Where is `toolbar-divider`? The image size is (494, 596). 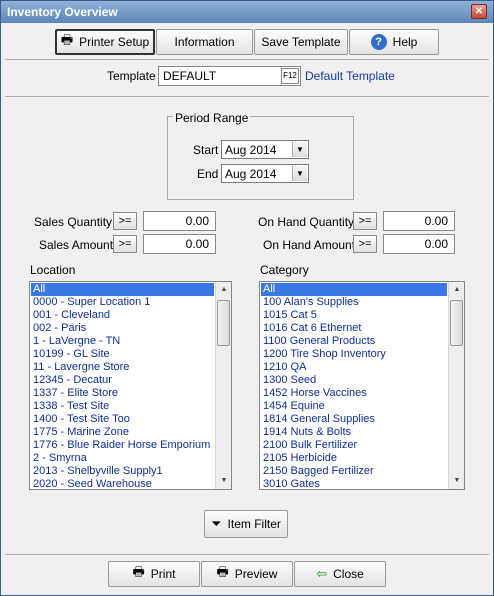 toolbar-divider is located at coordinates (247, 59).